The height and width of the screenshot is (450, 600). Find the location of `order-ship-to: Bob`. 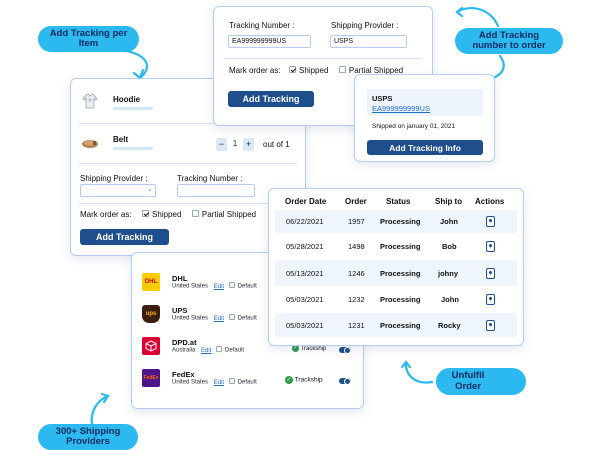

order-ship-to: Bob is located at coordinates (449, 246).